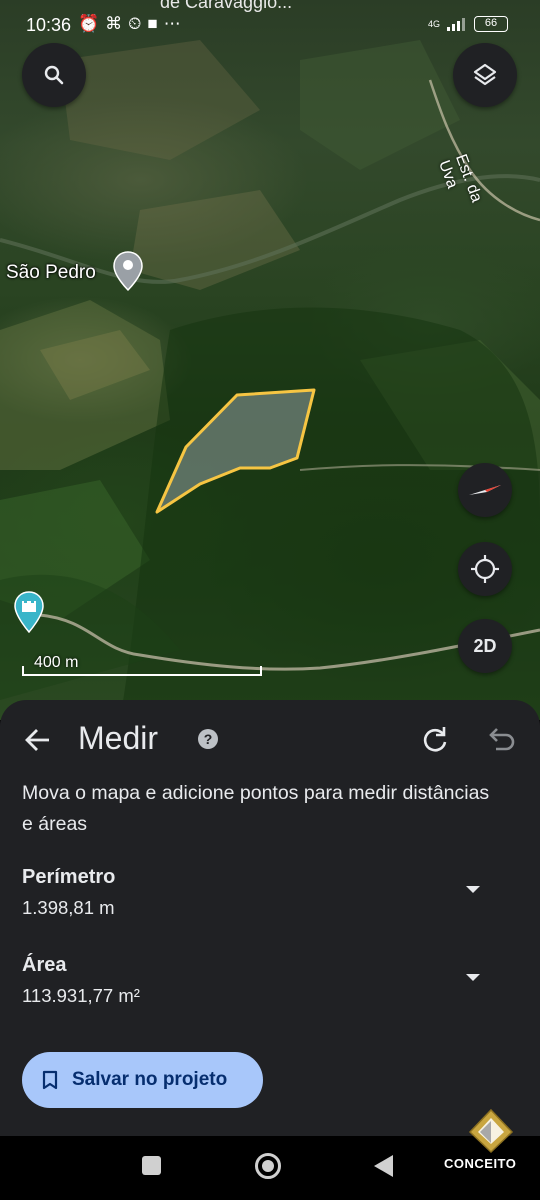  I want to click on status-notification-icons: ⏰⌘⏲■⋯, so click(132, 23).